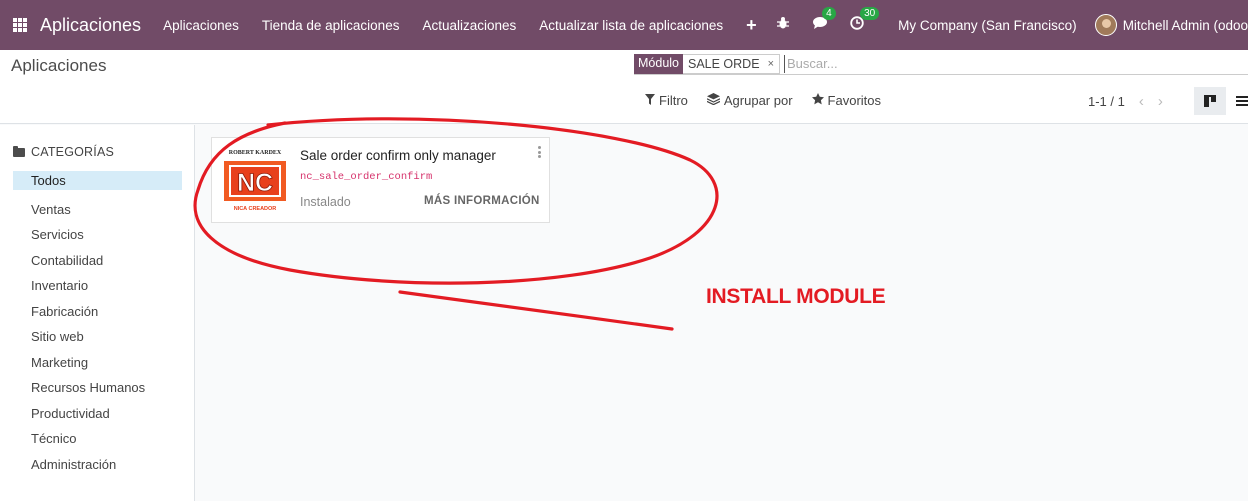 Image resolution: width=1248 pixels, height=501 pixels. Describe the element at coordinates (19, 151) in the screenshot. I see `folder-icon` at that location.